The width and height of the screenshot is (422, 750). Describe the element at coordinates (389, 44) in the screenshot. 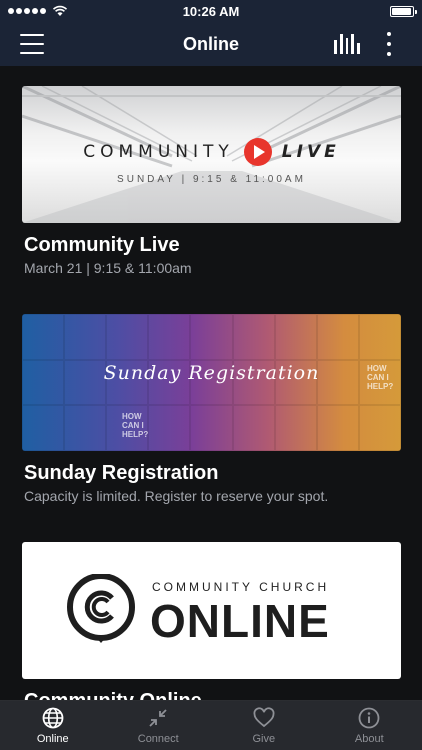

I see `more-options-icon` at that location.